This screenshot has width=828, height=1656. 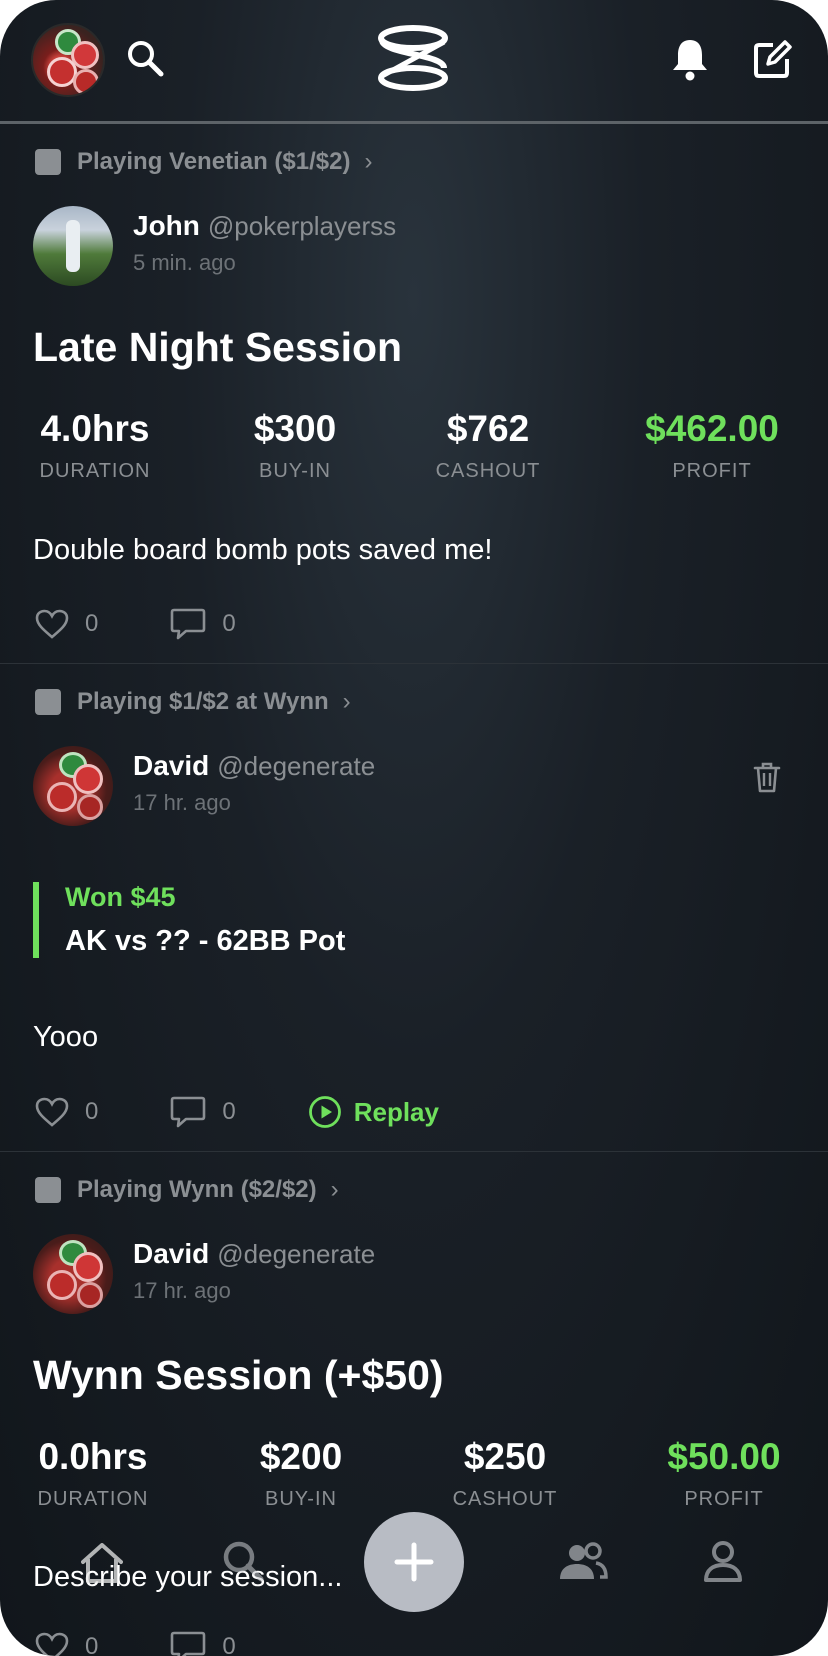 I want to click on stat-duration: 0.0hrs DURATION, so click(x=93, y=1473).